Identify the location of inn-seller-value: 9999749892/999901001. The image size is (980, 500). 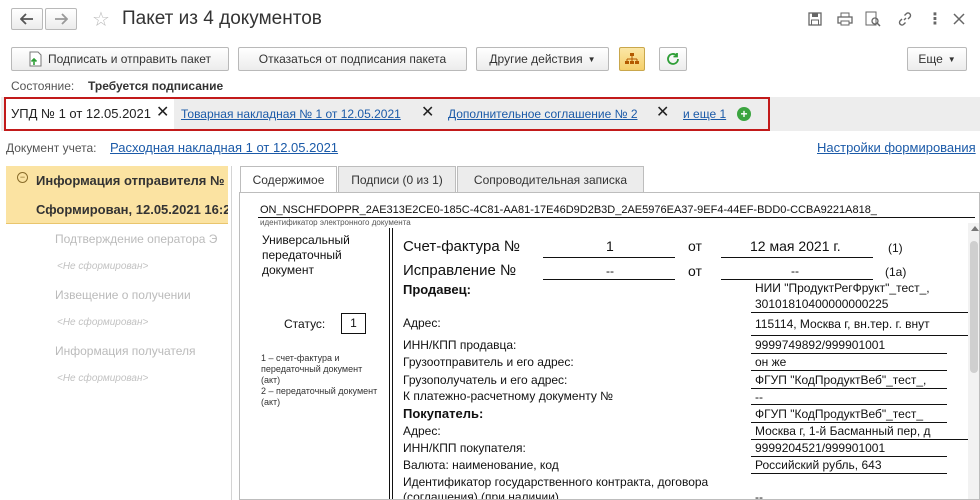
(820, 345).